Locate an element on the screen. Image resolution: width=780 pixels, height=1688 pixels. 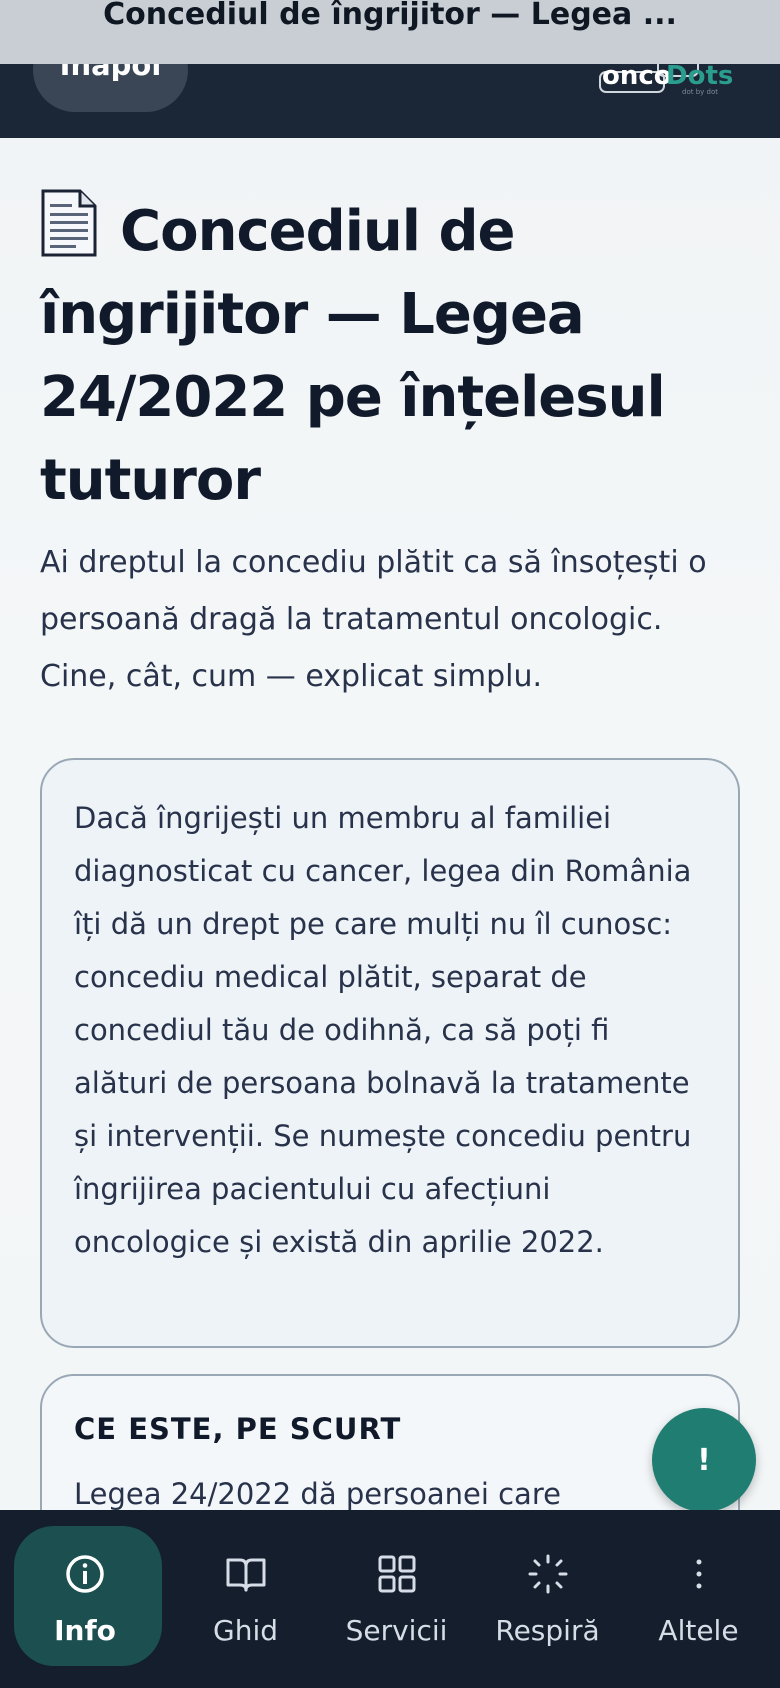
logo-tagline: dot by dot is located at coordinates (700, 92).